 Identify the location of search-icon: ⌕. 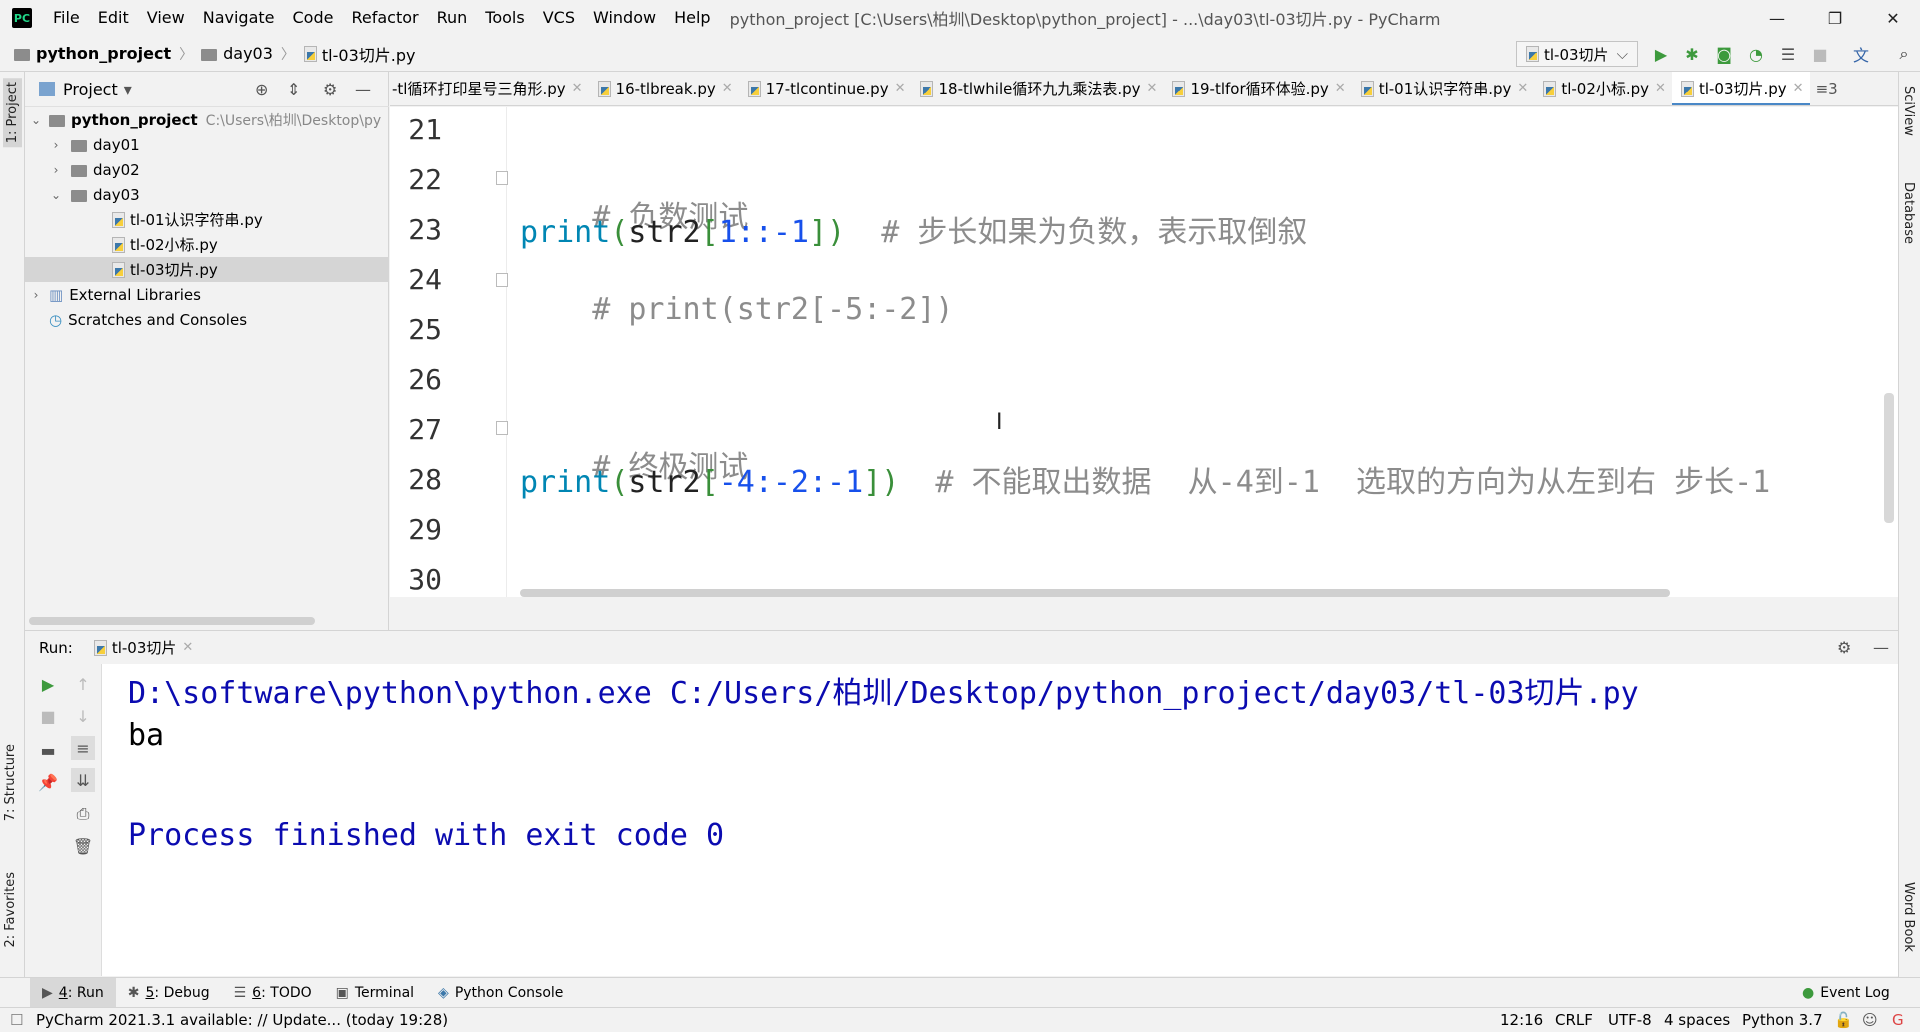
(1904, 54).